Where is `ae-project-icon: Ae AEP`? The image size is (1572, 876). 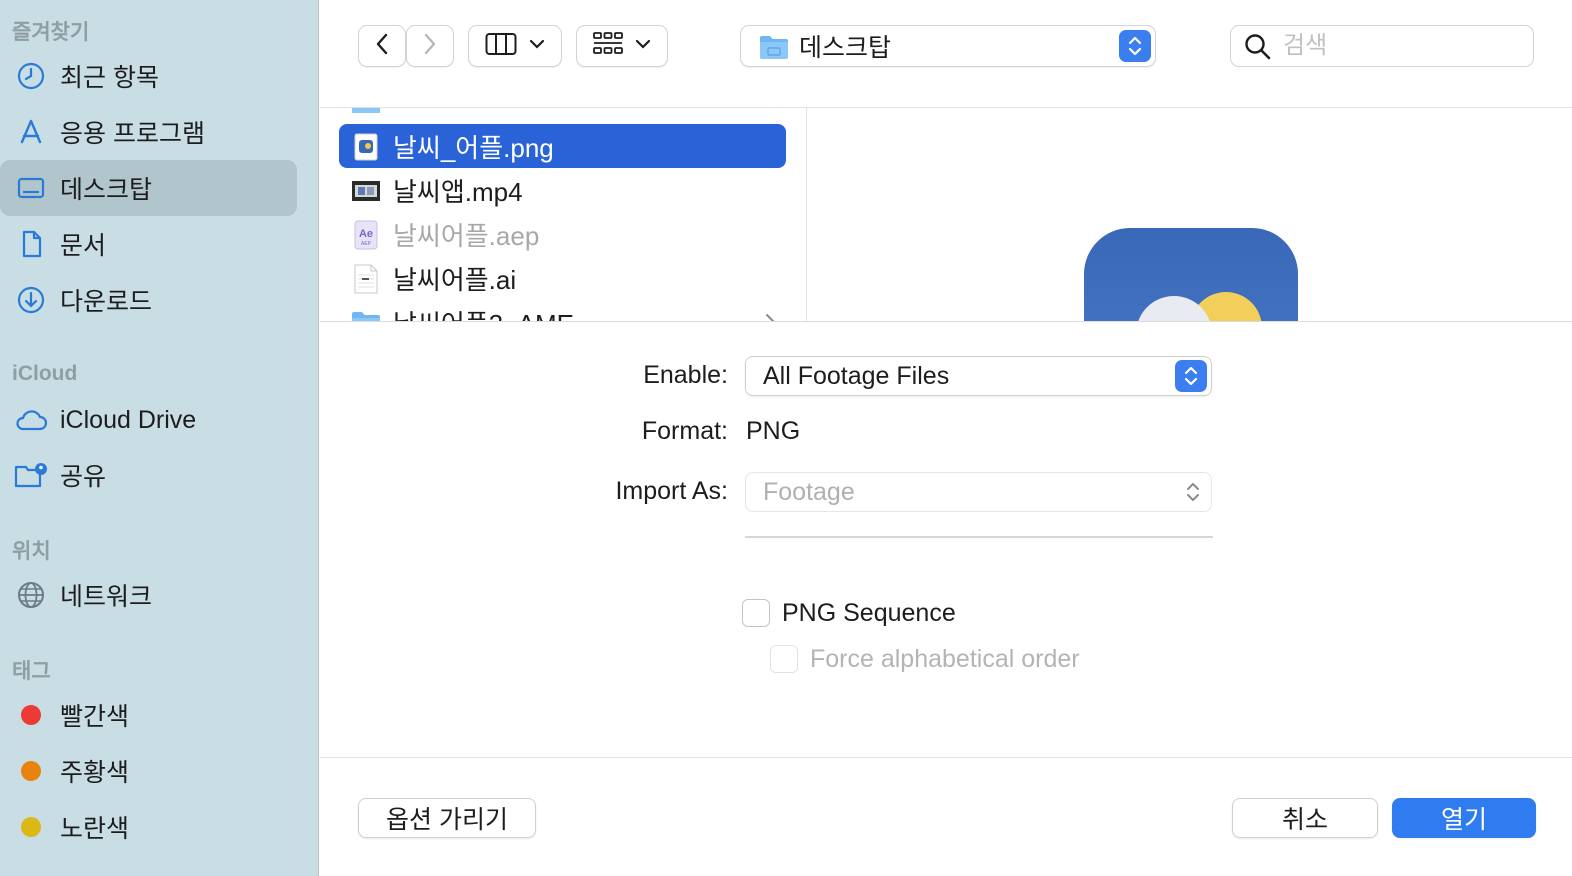 ae-project-icon: Ae AEP is located at coordinates (366, 235).